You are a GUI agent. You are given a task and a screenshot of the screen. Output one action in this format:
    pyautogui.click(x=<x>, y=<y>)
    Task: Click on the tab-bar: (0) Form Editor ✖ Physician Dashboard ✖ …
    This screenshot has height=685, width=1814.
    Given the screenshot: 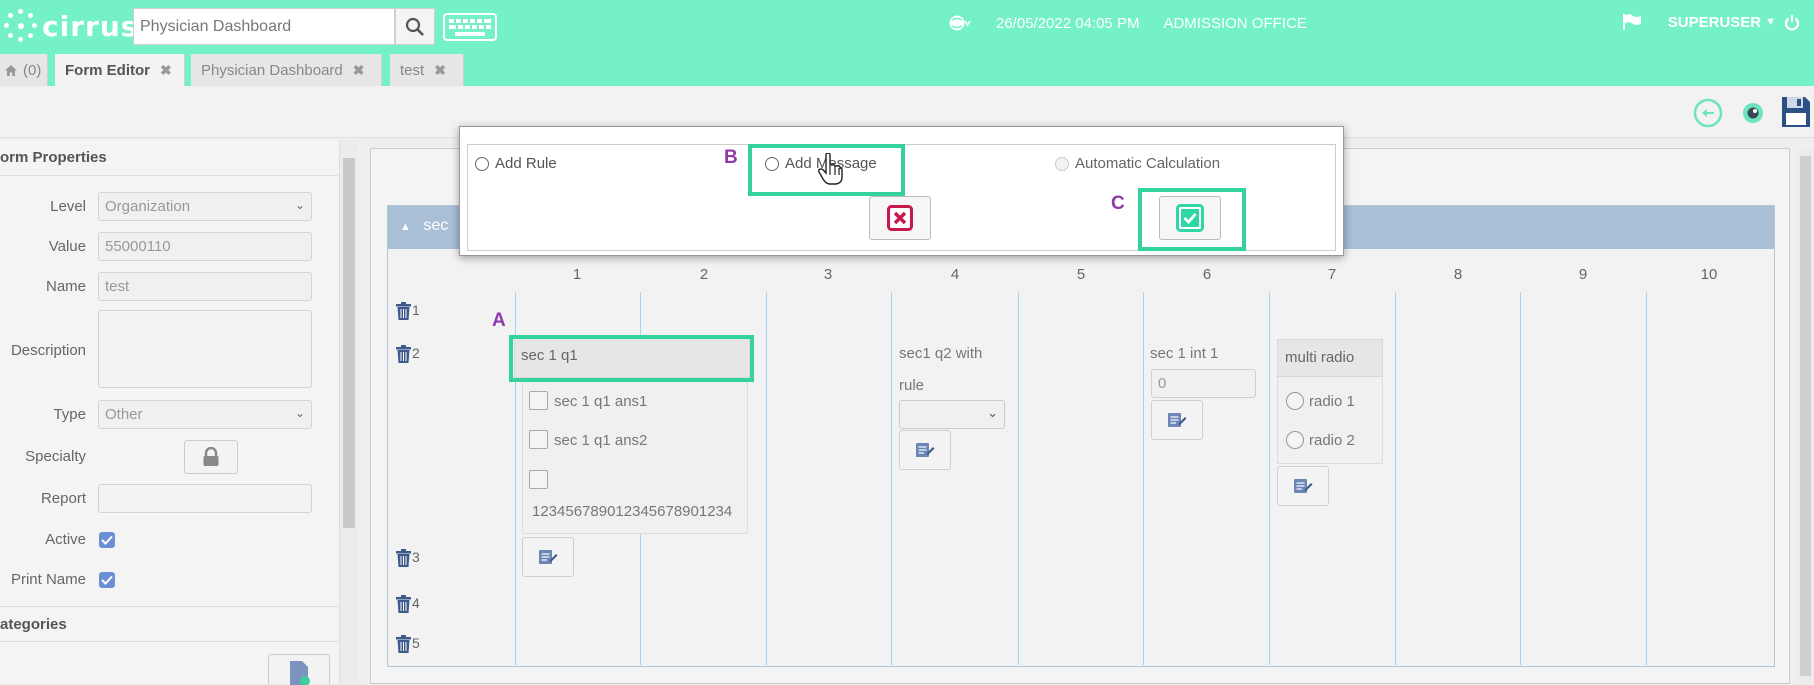 What is the action you would take?
    pyautogui.click(x=907, y=69)
    